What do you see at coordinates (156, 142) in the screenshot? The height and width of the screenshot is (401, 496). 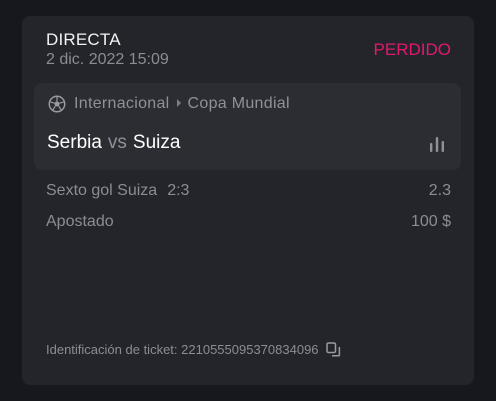 I see `away-team: Suiza` at bounding box center [156, 142].